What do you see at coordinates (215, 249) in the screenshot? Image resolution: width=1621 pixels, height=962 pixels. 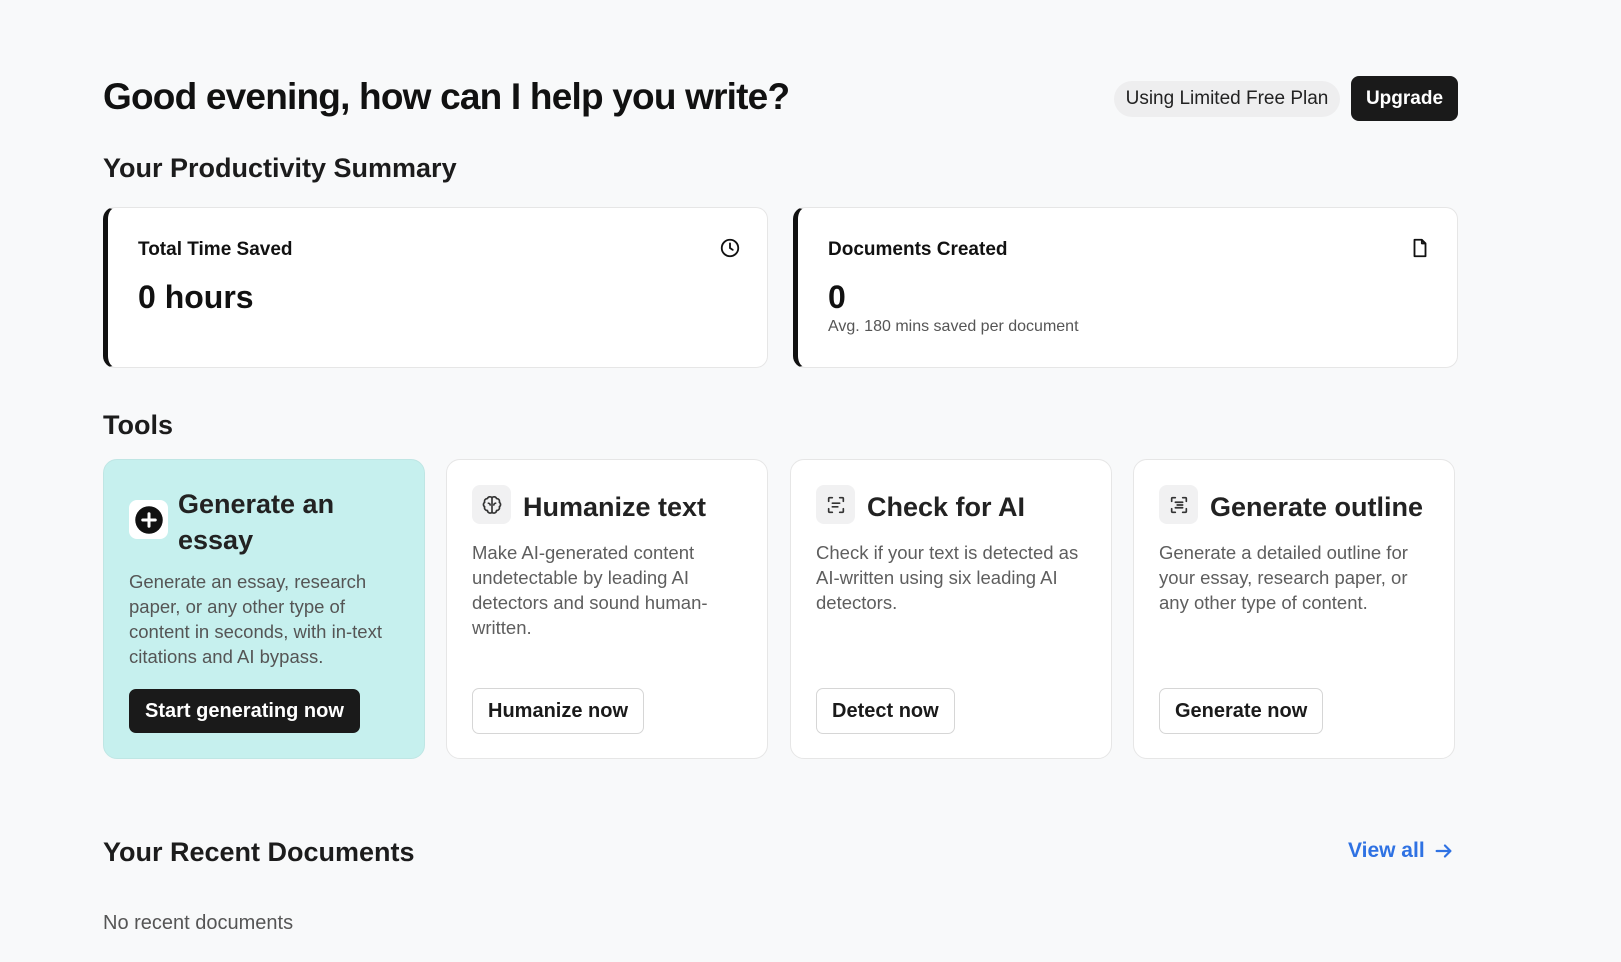 I see `time-saved-label: Total Time Saved` at bounding box center [215, 249].